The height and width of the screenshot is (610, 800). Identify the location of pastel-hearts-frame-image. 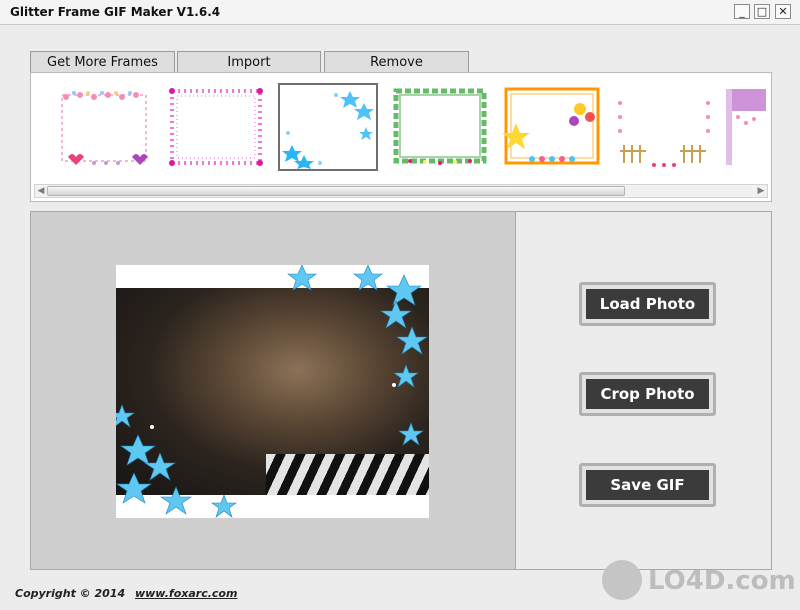
(104, 128).